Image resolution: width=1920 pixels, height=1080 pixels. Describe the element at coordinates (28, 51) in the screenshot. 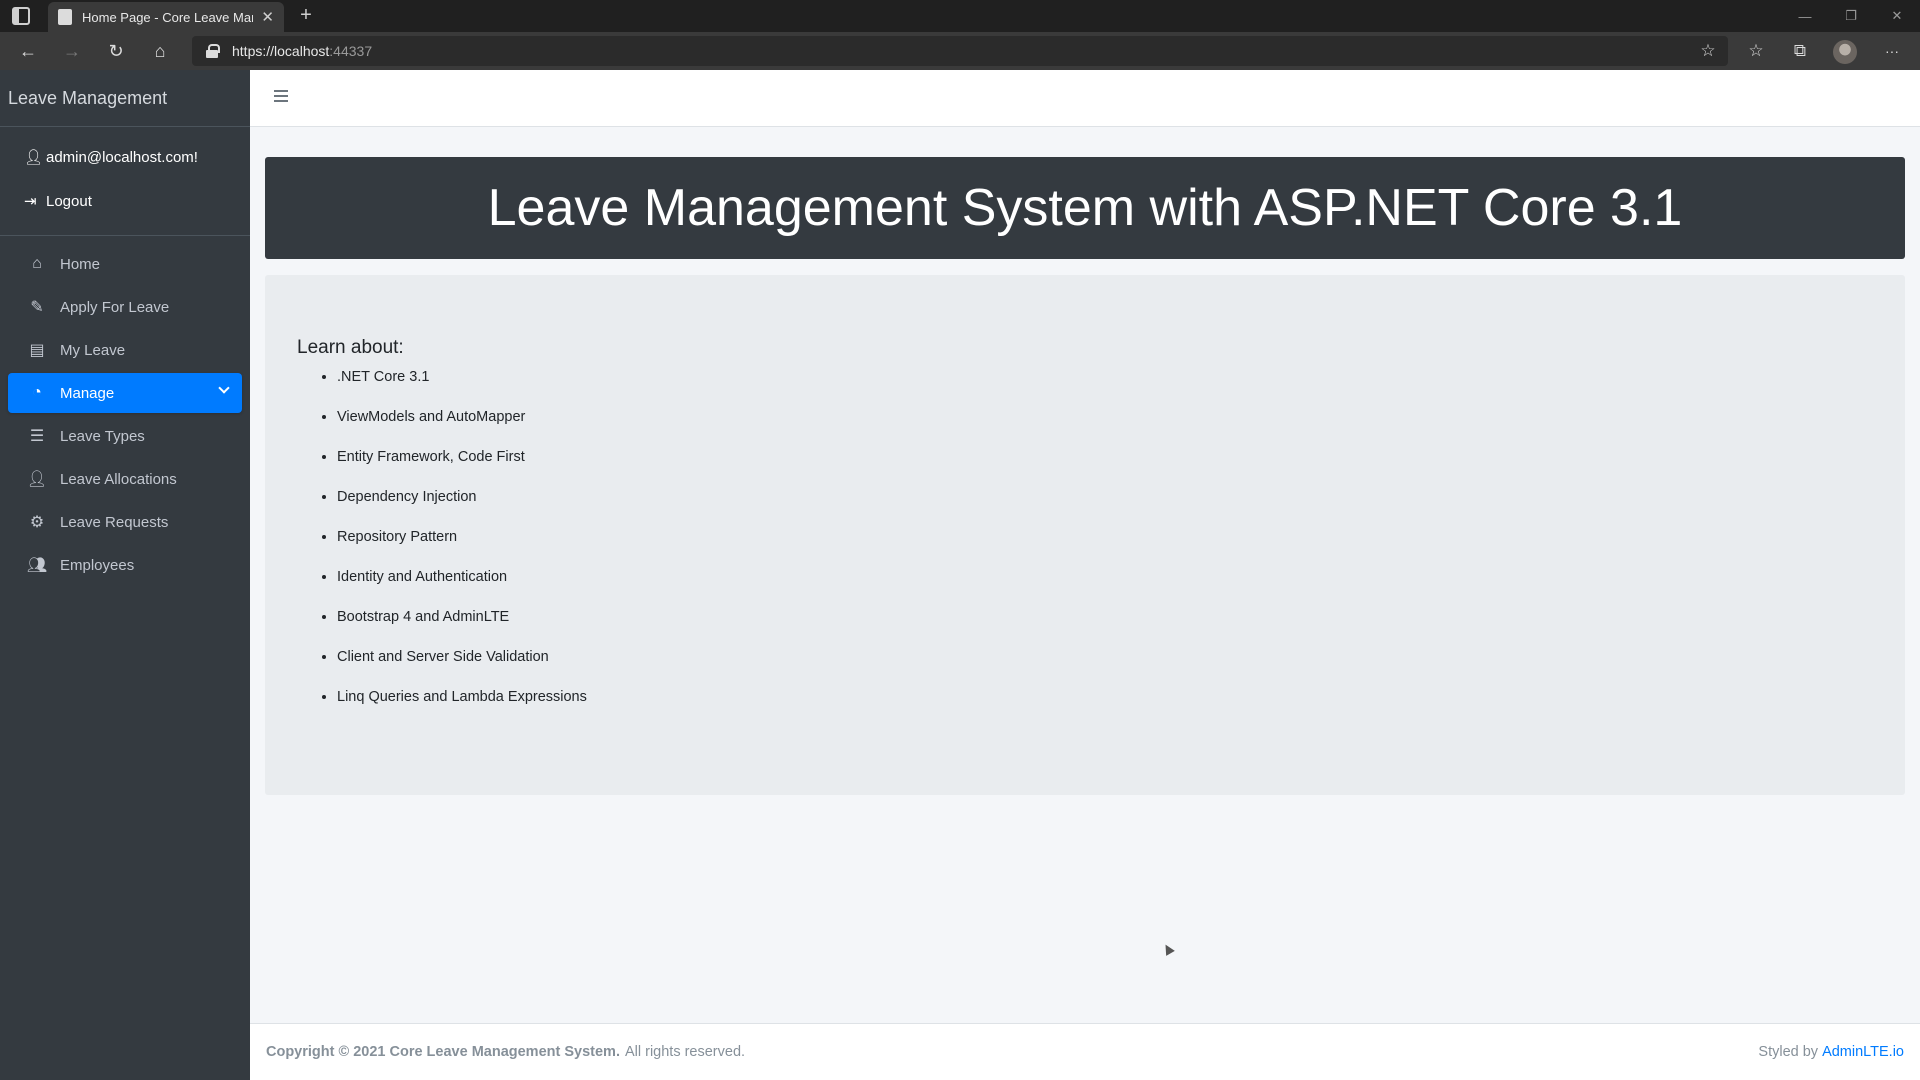

I see `back-button: ←` at that location.